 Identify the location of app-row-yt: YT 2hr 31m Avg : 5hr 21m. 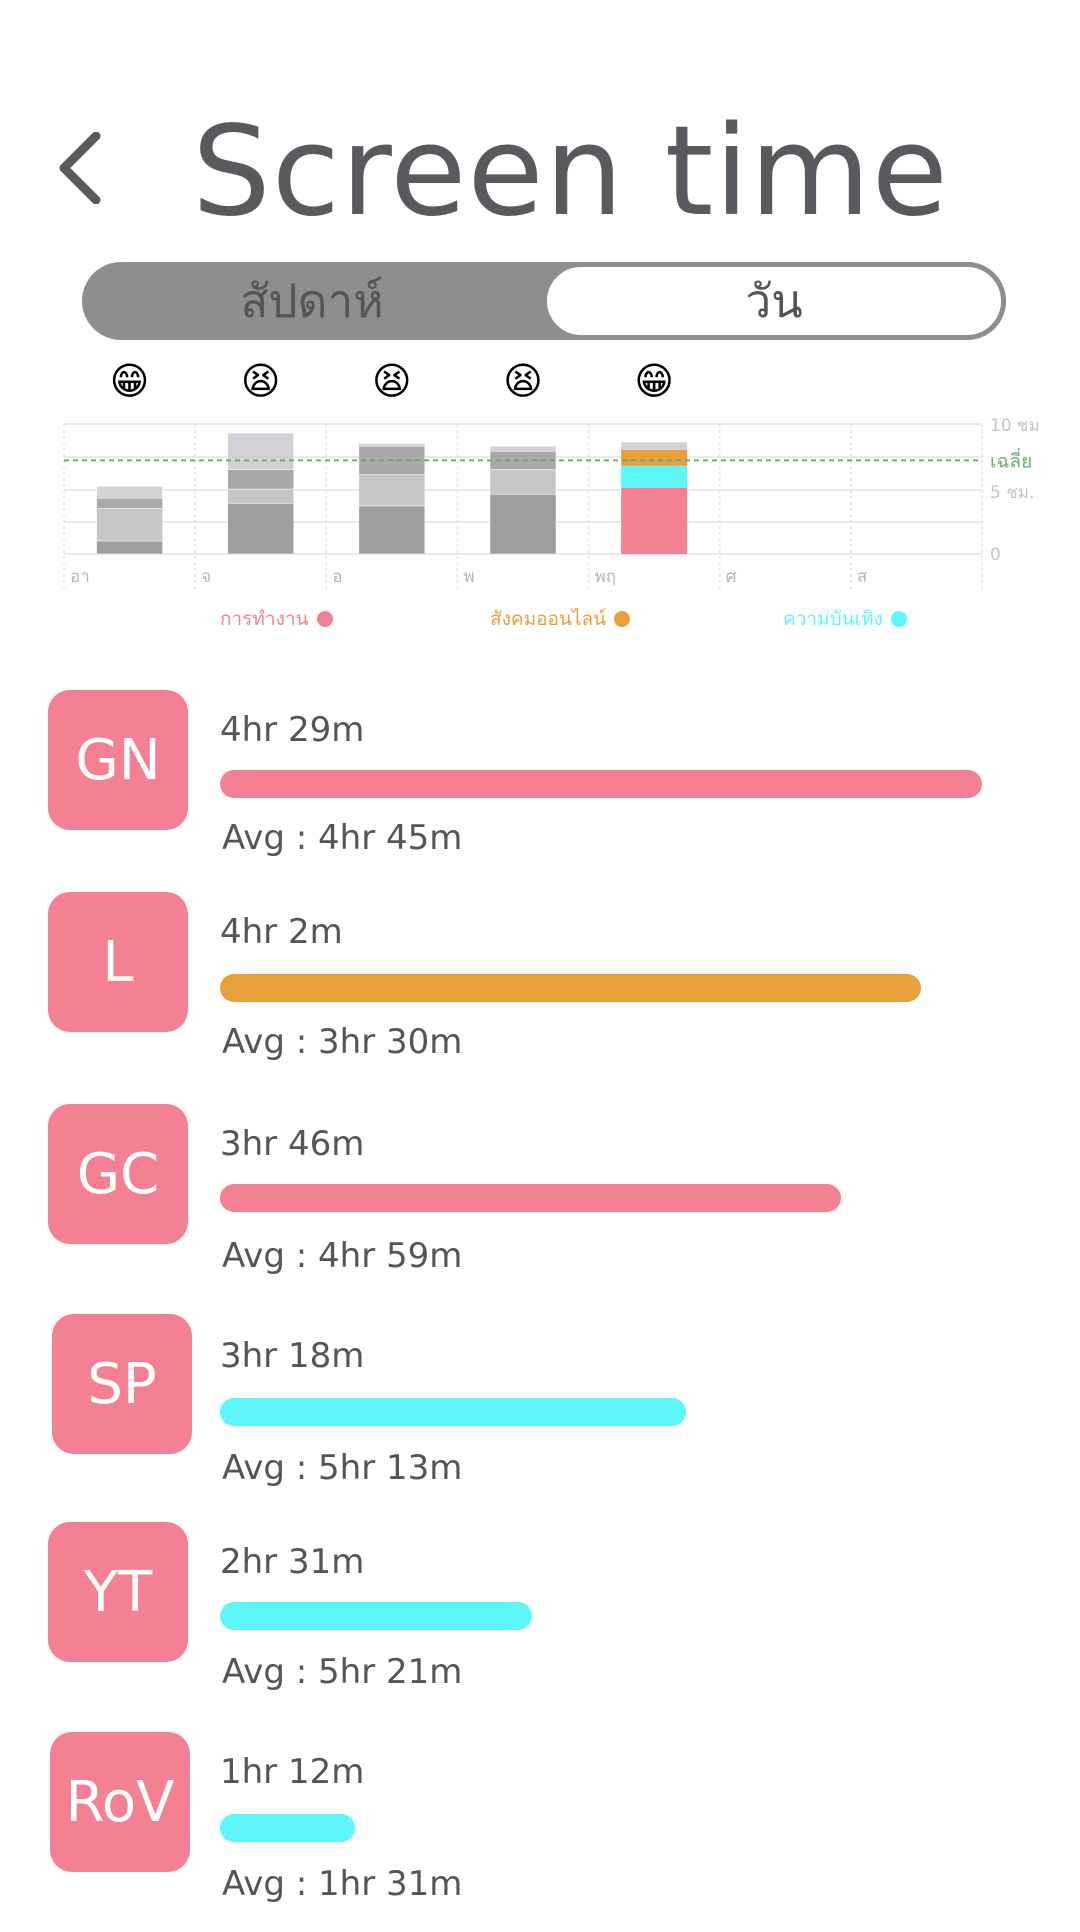
(540, 1622).